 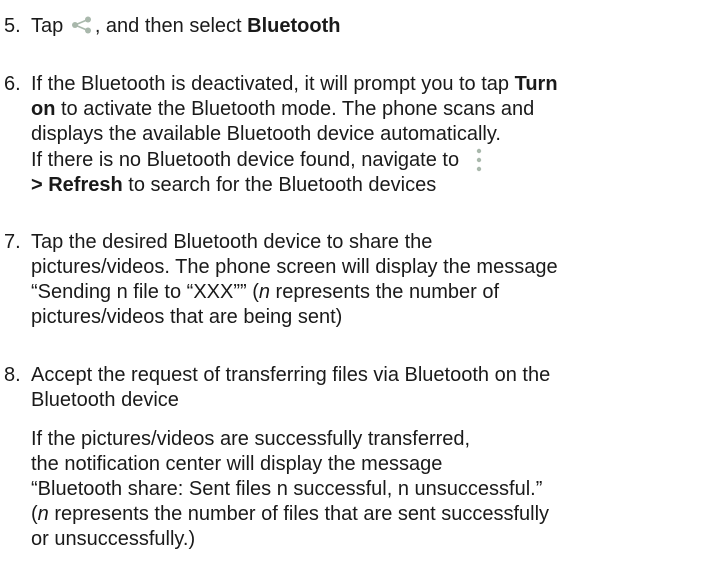 I want to click on step-line: or unsuccessfully.), so click(x=113, y=539).